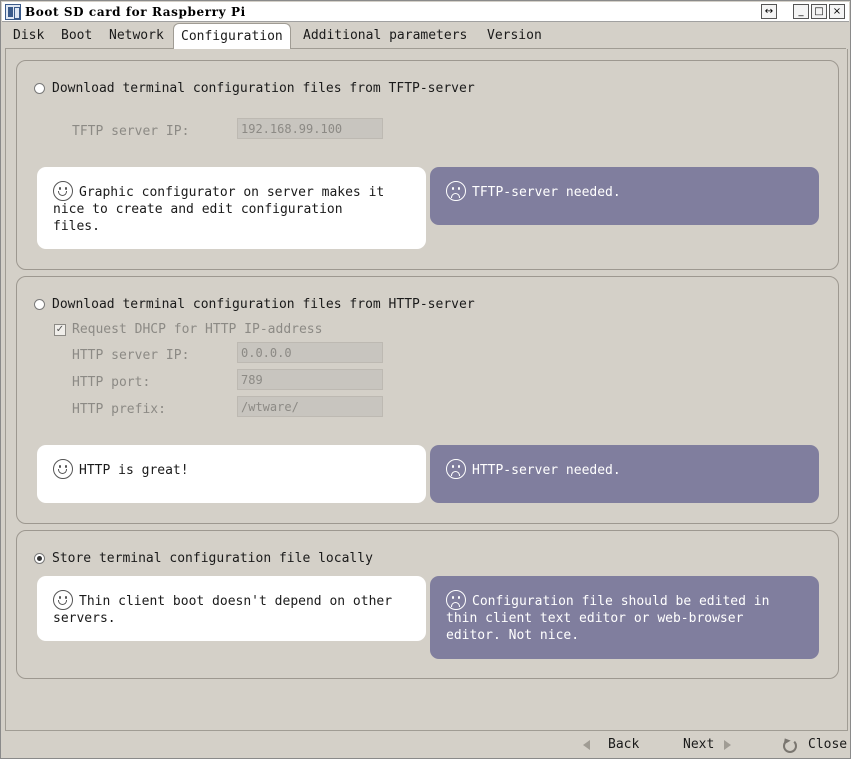 The height and width of the screenshot is (759, 851). I want to click on close-button: Close, so click(815, 745).